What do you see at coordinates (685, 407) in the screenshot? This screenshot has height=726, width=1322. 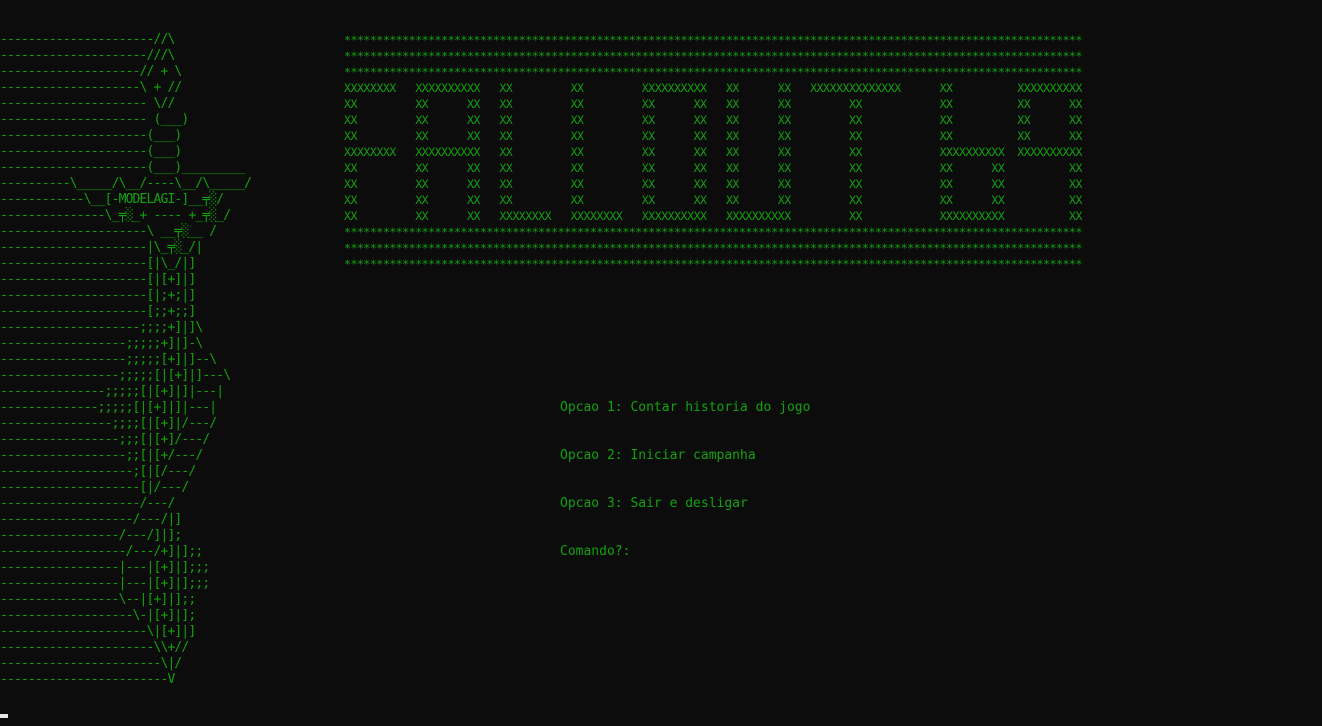 I see `menu-option-1: Opcao 1: Contar historia do jogo` at bounding box center [685, 407].